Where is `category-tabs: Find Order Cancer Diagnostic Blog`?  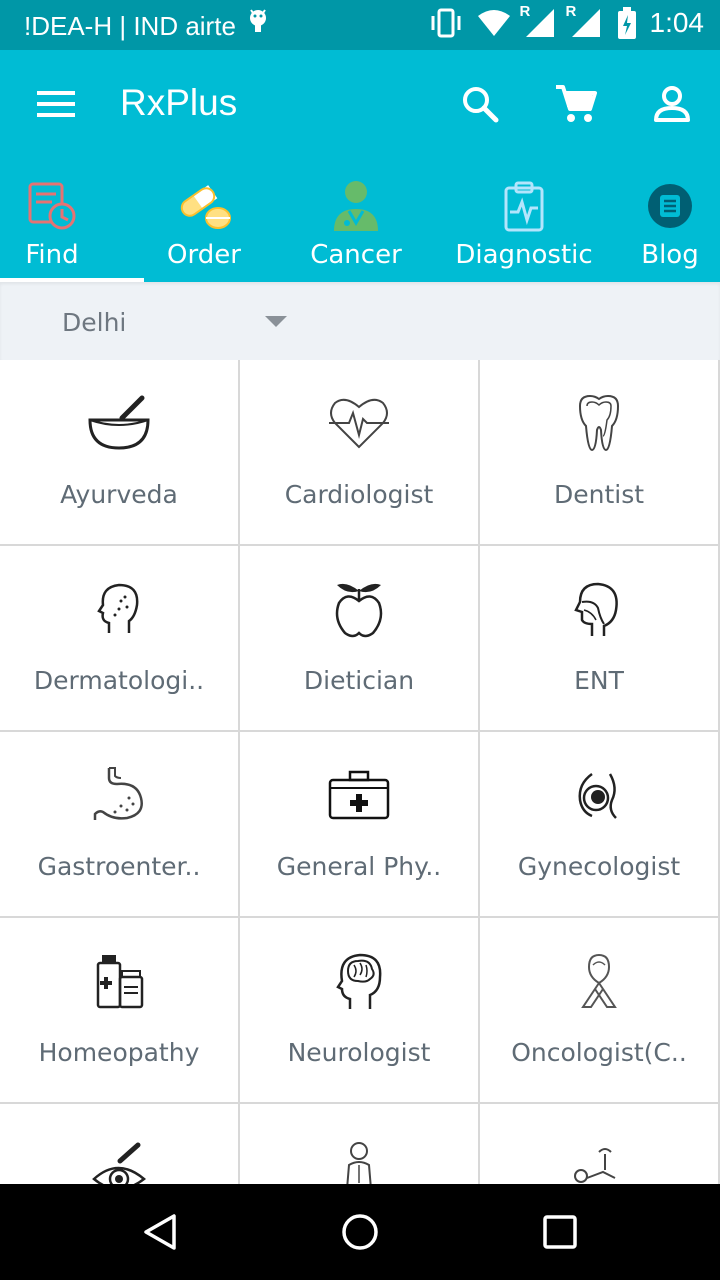
category-tabs: Find Order Cancer Diagnostic Blog is located at coordinates (360, 222).